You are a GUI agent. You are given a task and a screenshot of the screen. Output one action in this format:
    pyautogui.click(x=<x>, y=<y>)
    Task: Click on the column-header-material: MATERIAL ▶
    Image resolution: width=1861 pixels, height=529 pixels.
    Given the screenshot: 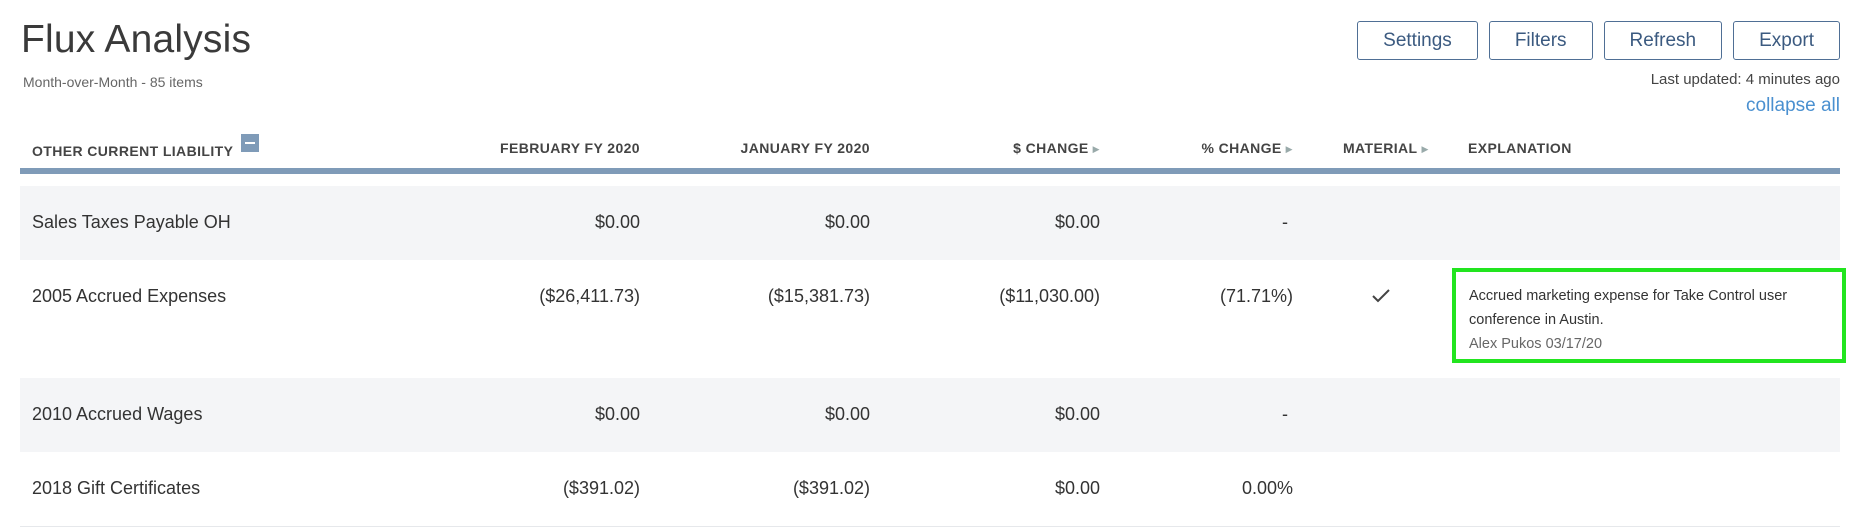 What is the action you would take?
    pyautogui.click(x=1386, y=148)
    